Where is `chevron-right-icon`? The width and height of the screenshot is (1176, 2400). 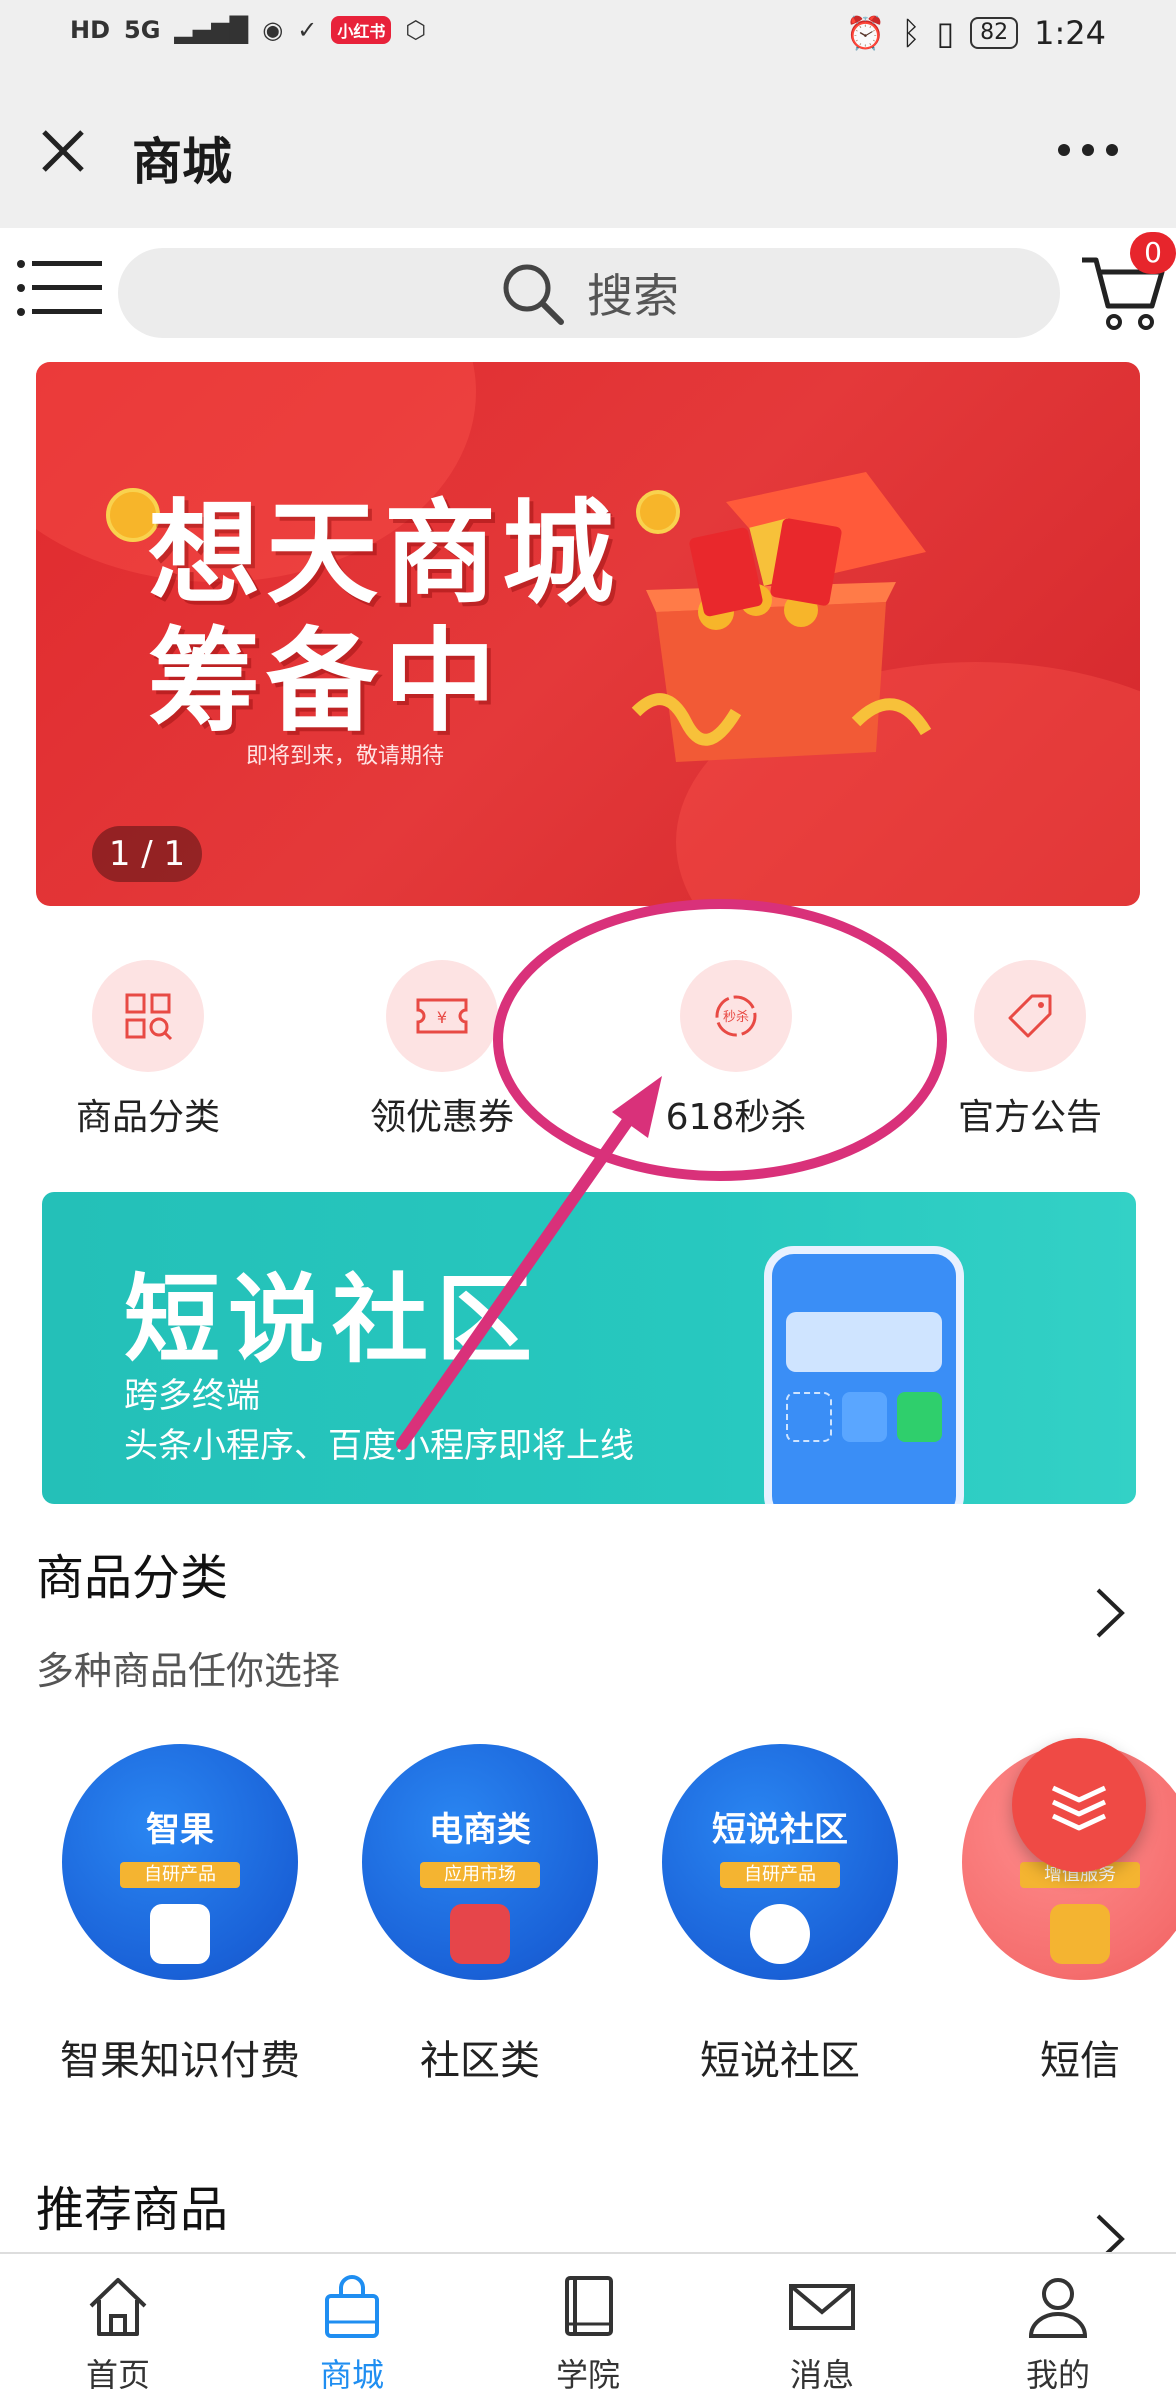
chevron-right-icon is located at coordinates (1110, 1613).